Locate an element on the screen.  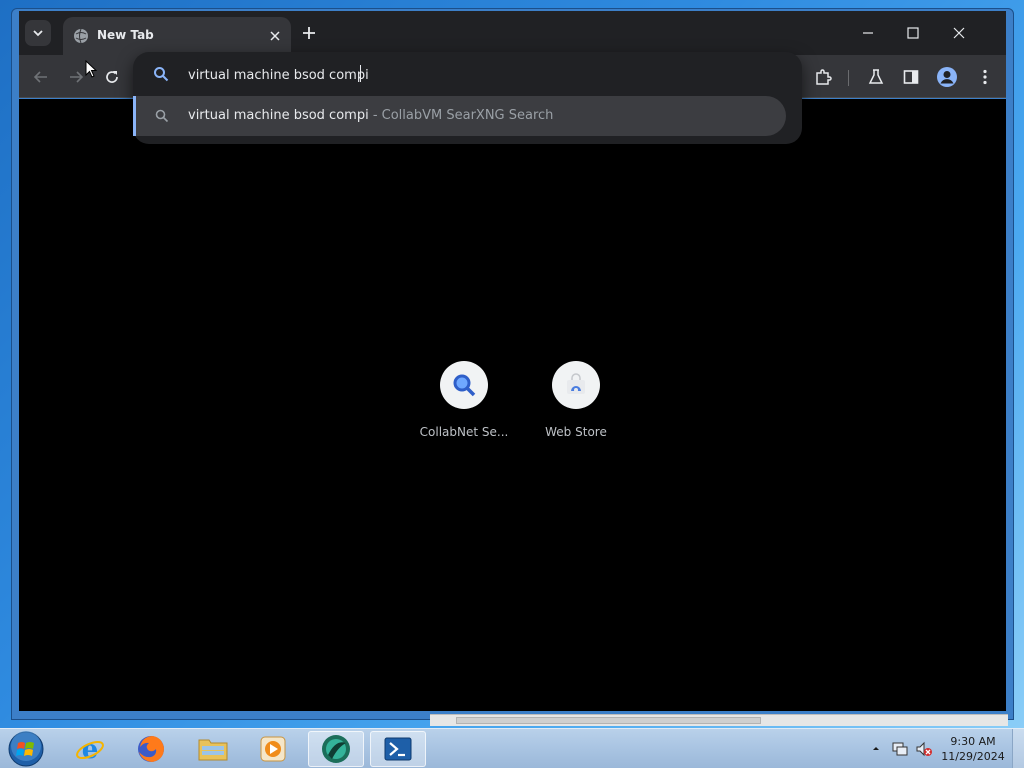
taskbar-browser is located at coordinates (336, 749).